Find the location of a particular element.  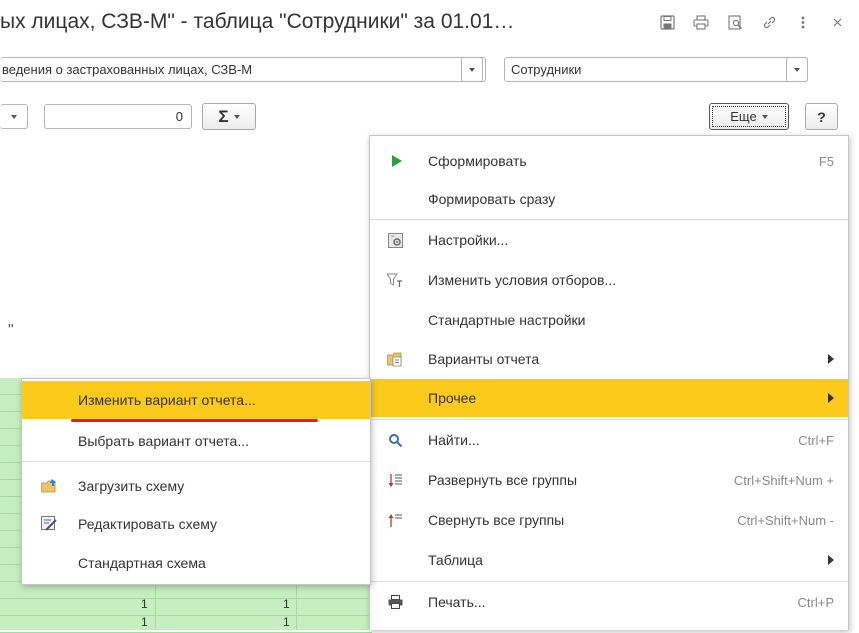

menu-item-label: Стандартная схема is located at coordinates (142, 563).